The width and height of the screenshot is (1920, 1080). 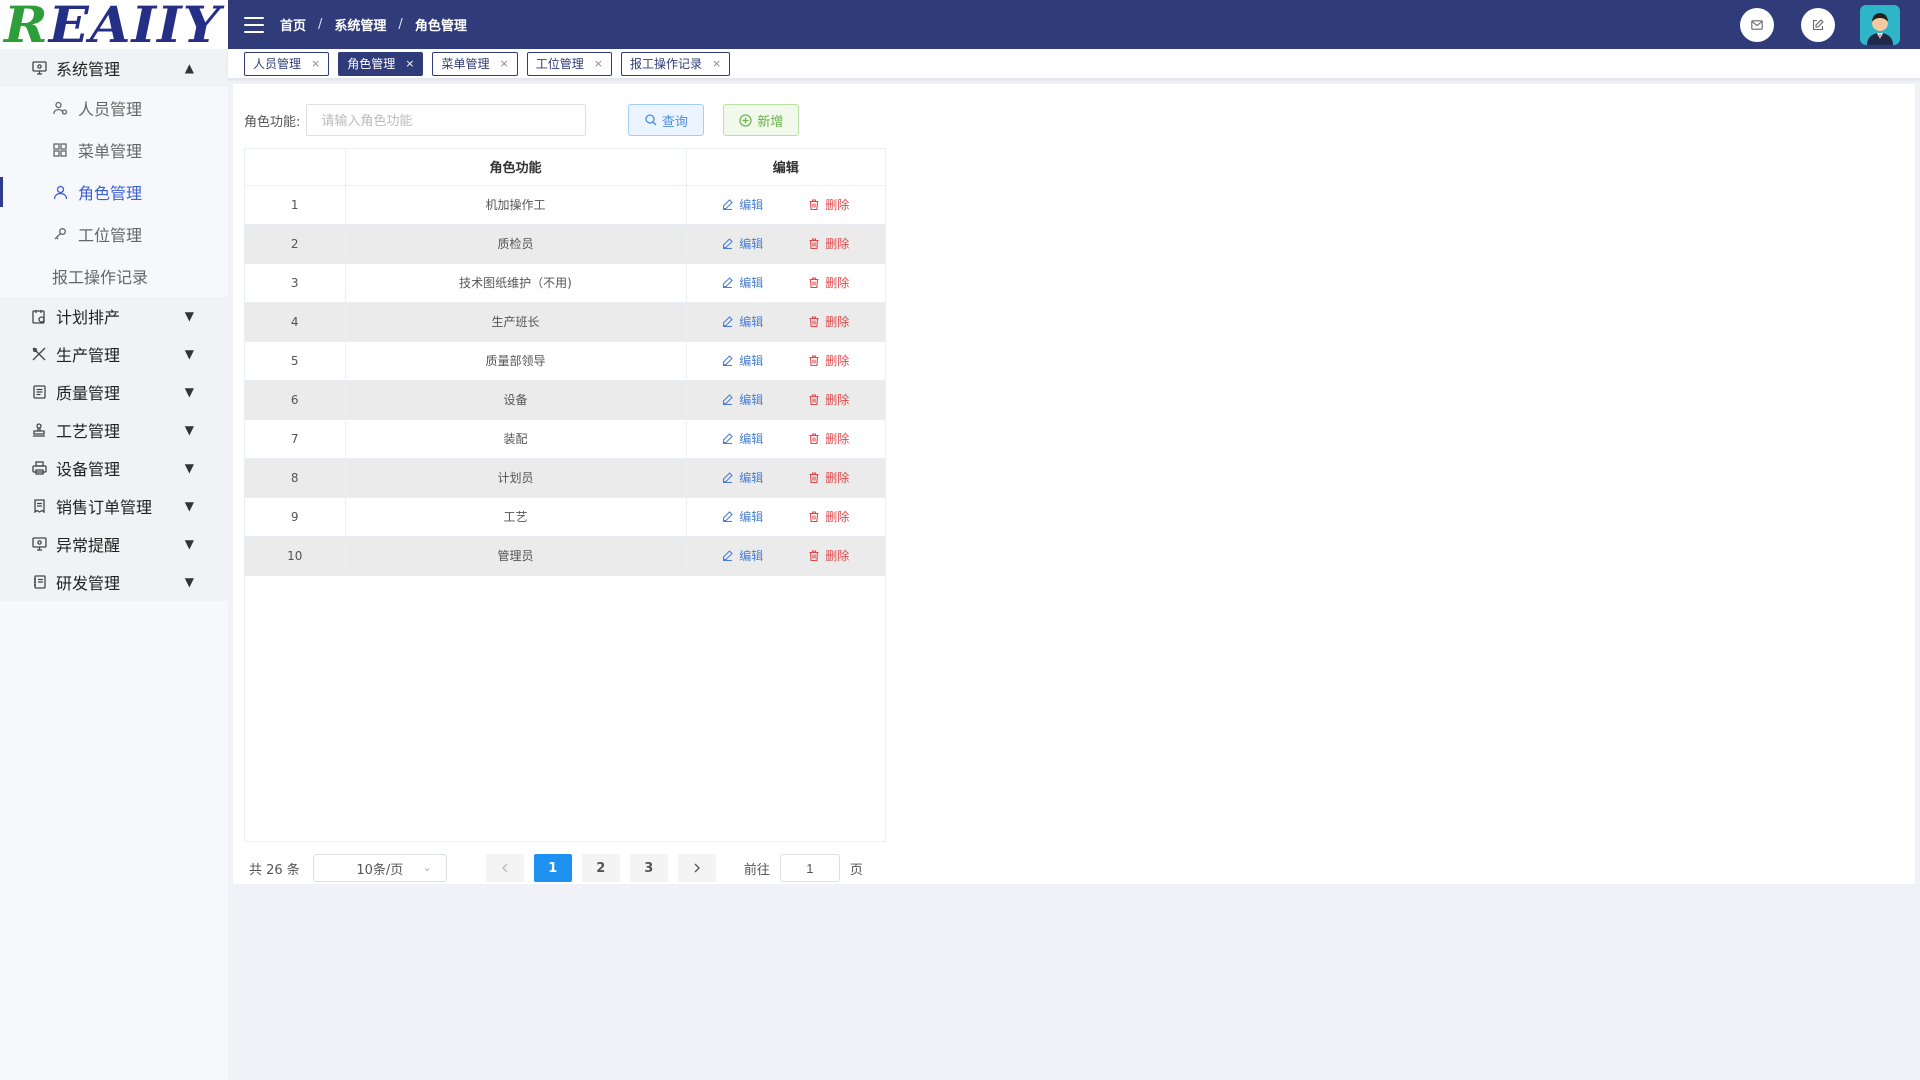 What do you see at coordinates (504, 868) in the screenshot?
I see `prev-page-button` at bounding box center [504, 868].